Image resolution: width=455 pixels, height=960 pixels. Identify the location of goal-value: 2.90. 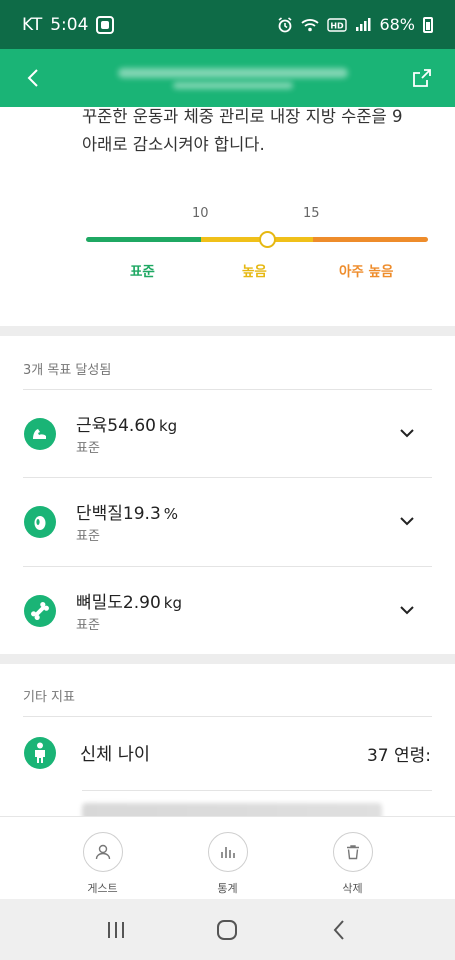
(141, 603).